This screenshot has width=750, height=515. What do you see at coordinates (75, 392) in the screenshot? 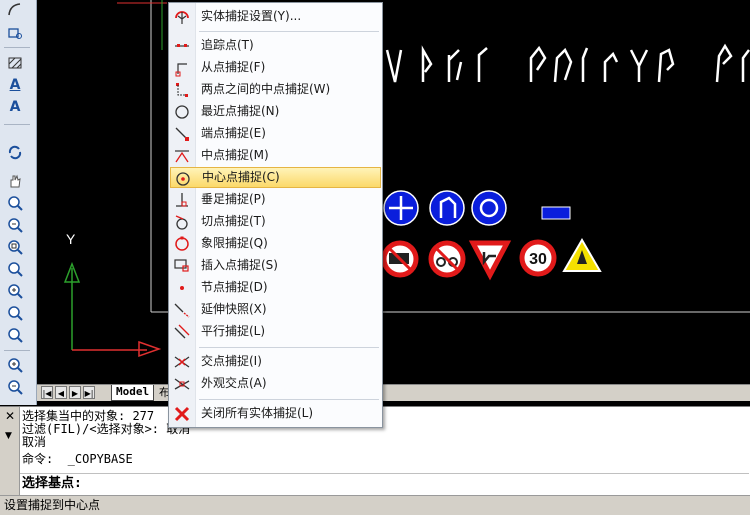
I see `tab-next-icon: ▶` at bounding box center [75, 392].